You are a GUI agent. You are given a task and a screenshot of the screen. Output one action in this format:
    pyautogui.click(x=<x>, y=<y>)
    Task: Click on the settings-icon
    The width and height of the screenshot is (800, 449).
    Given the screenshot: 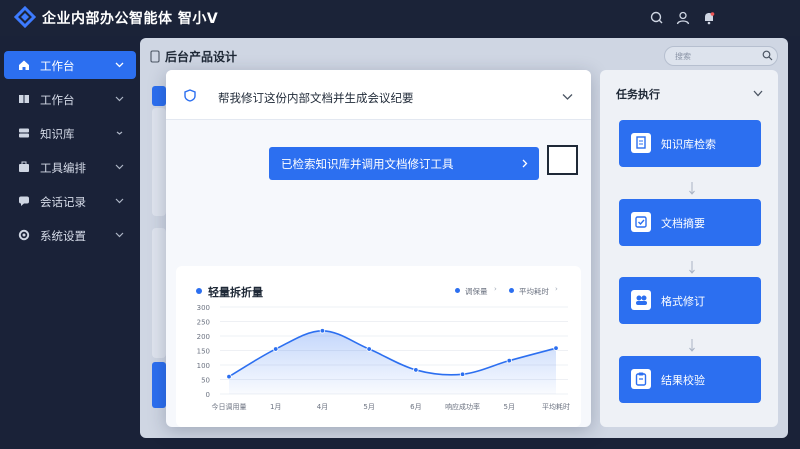 What is the action you would take?
    pyautogui.click(x=24, y=235)
    